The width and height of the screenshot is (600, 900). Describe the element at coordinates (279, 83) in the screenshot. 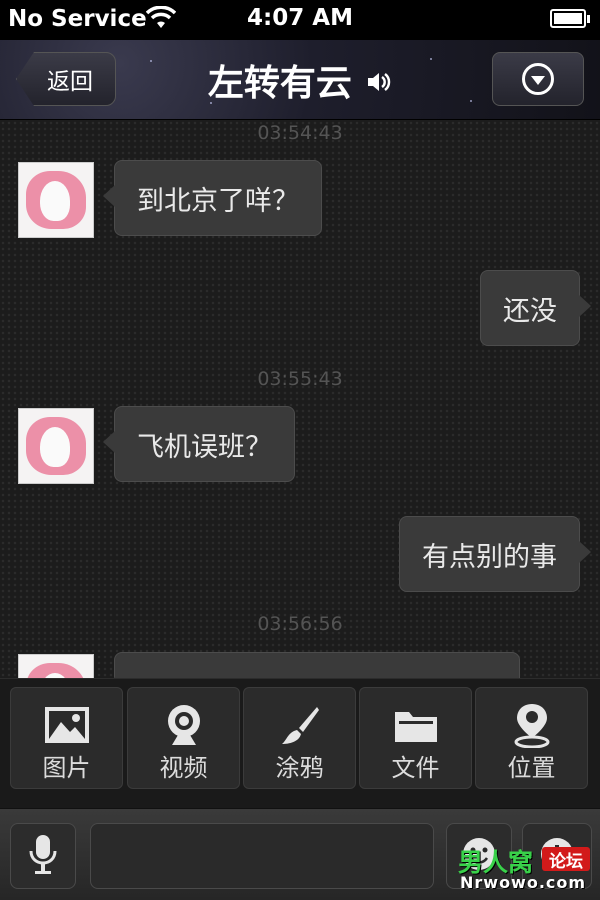

I see `chat-title-text: 左转有云` at that location.